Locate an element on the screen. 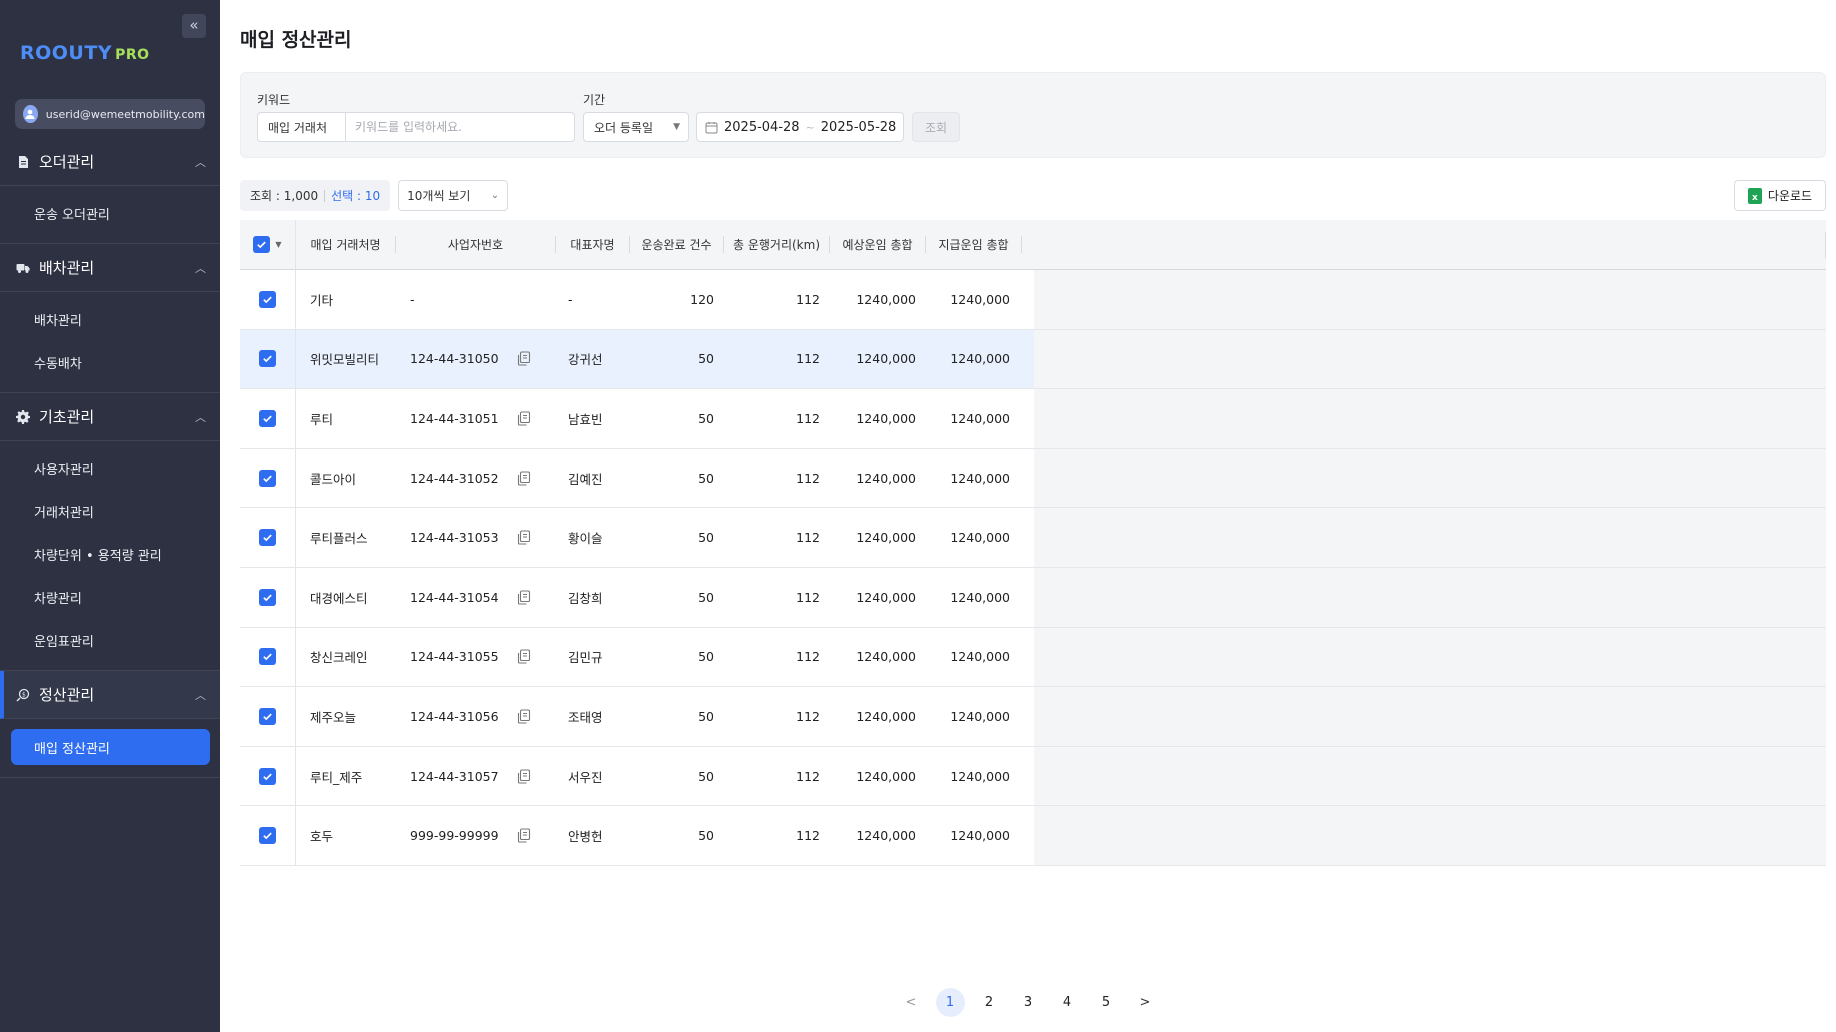  collapse-sidebar-icon: « is located at coordinates (194, 26).